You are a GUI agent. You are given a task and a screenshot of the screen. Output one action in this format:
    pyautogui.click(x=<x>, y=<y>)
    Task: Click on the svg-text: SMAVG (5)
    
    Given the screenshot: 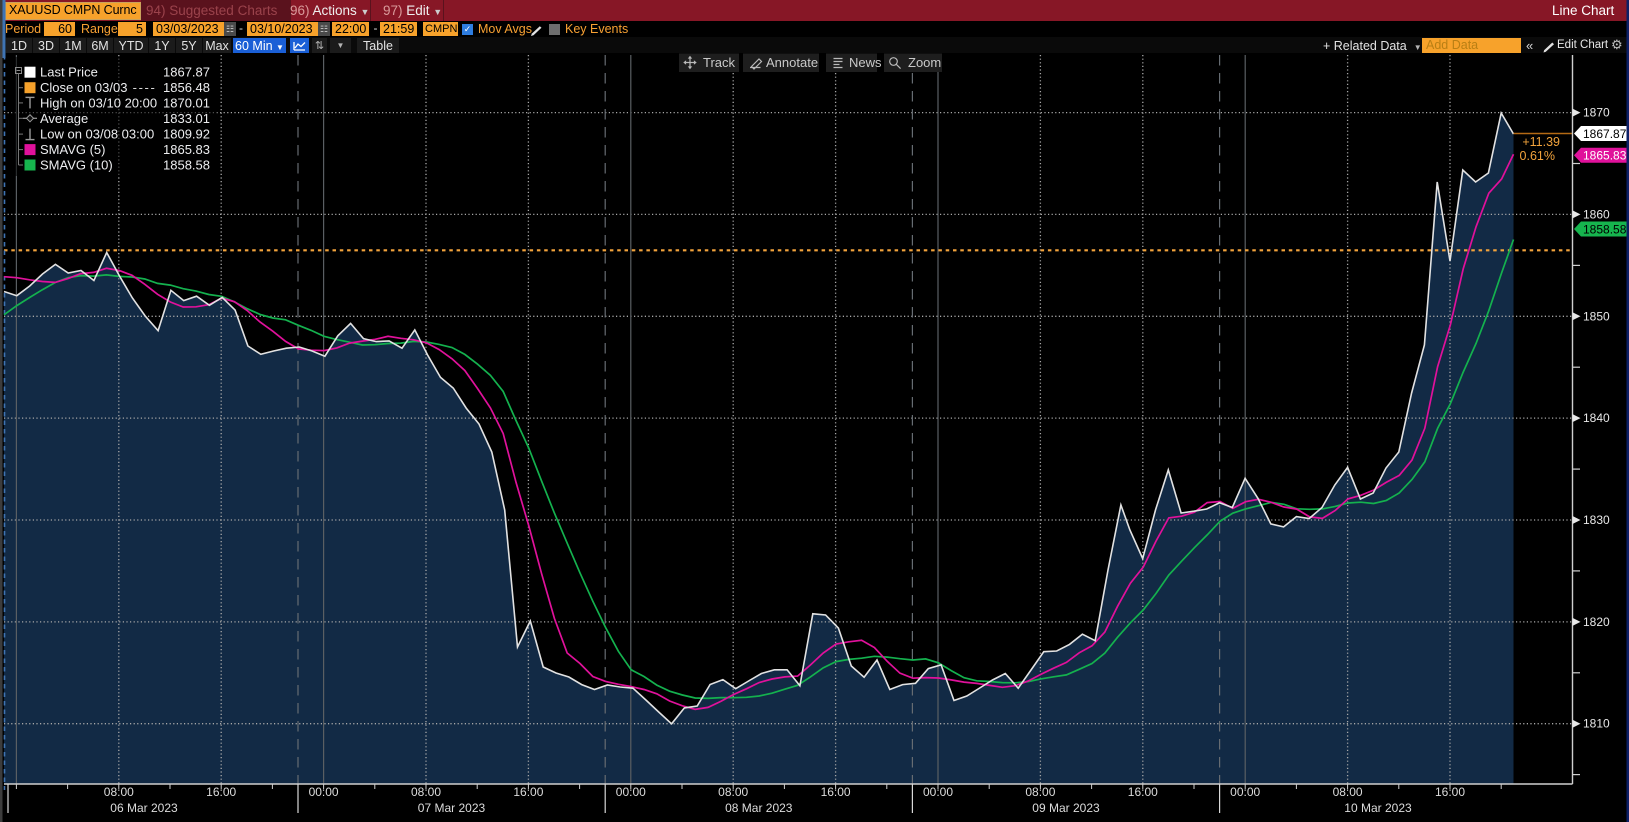 What is the action you would take?
    pyautogui.click(x=73, y=149)
    